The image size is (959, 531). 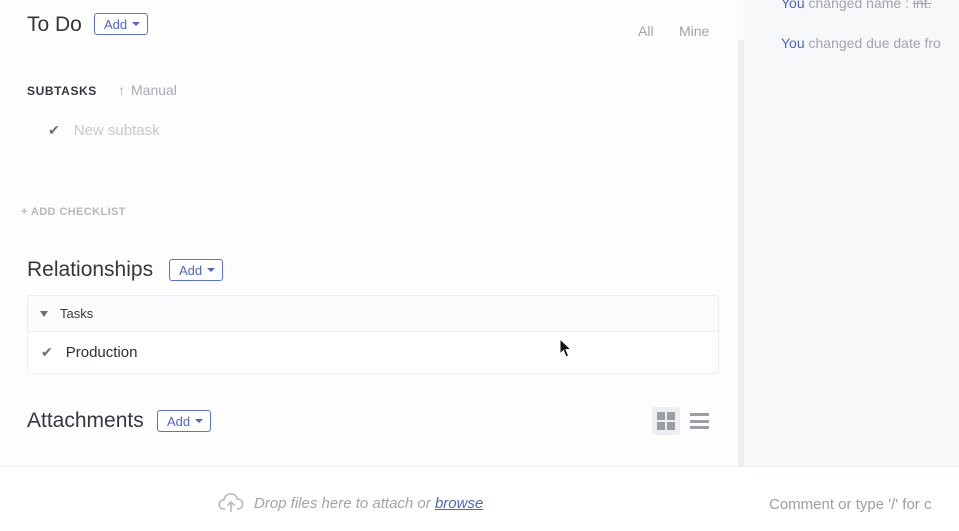 I want to click on subtasks-sort-button: ↑ Manual, so click(x=147, y=90).